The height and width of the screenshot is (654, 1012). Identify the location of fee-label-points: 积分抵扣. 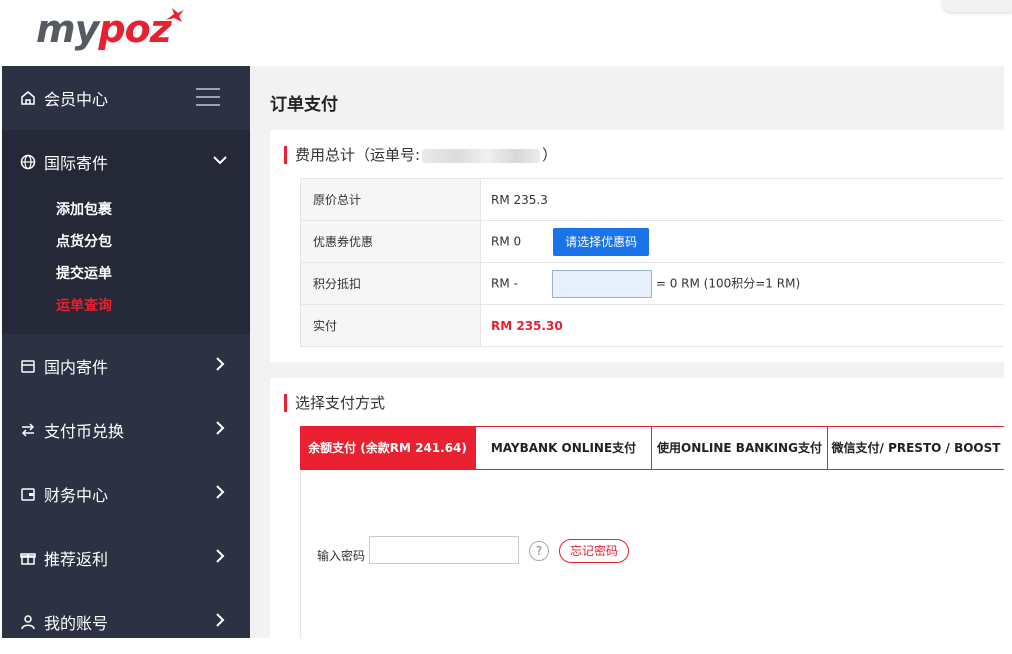
(390, 283).